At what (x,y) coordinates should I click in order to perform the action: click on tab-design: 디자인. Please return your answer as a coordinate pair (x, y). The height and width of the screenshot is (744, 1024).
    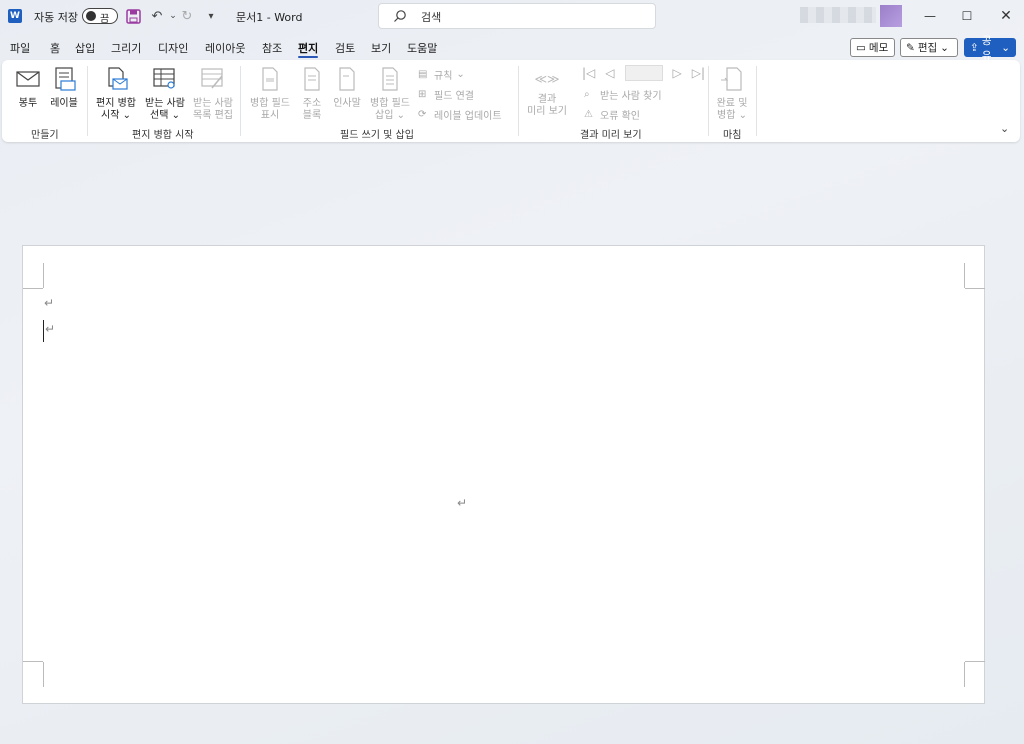
    Looking at the image, I should click on (173, 48).